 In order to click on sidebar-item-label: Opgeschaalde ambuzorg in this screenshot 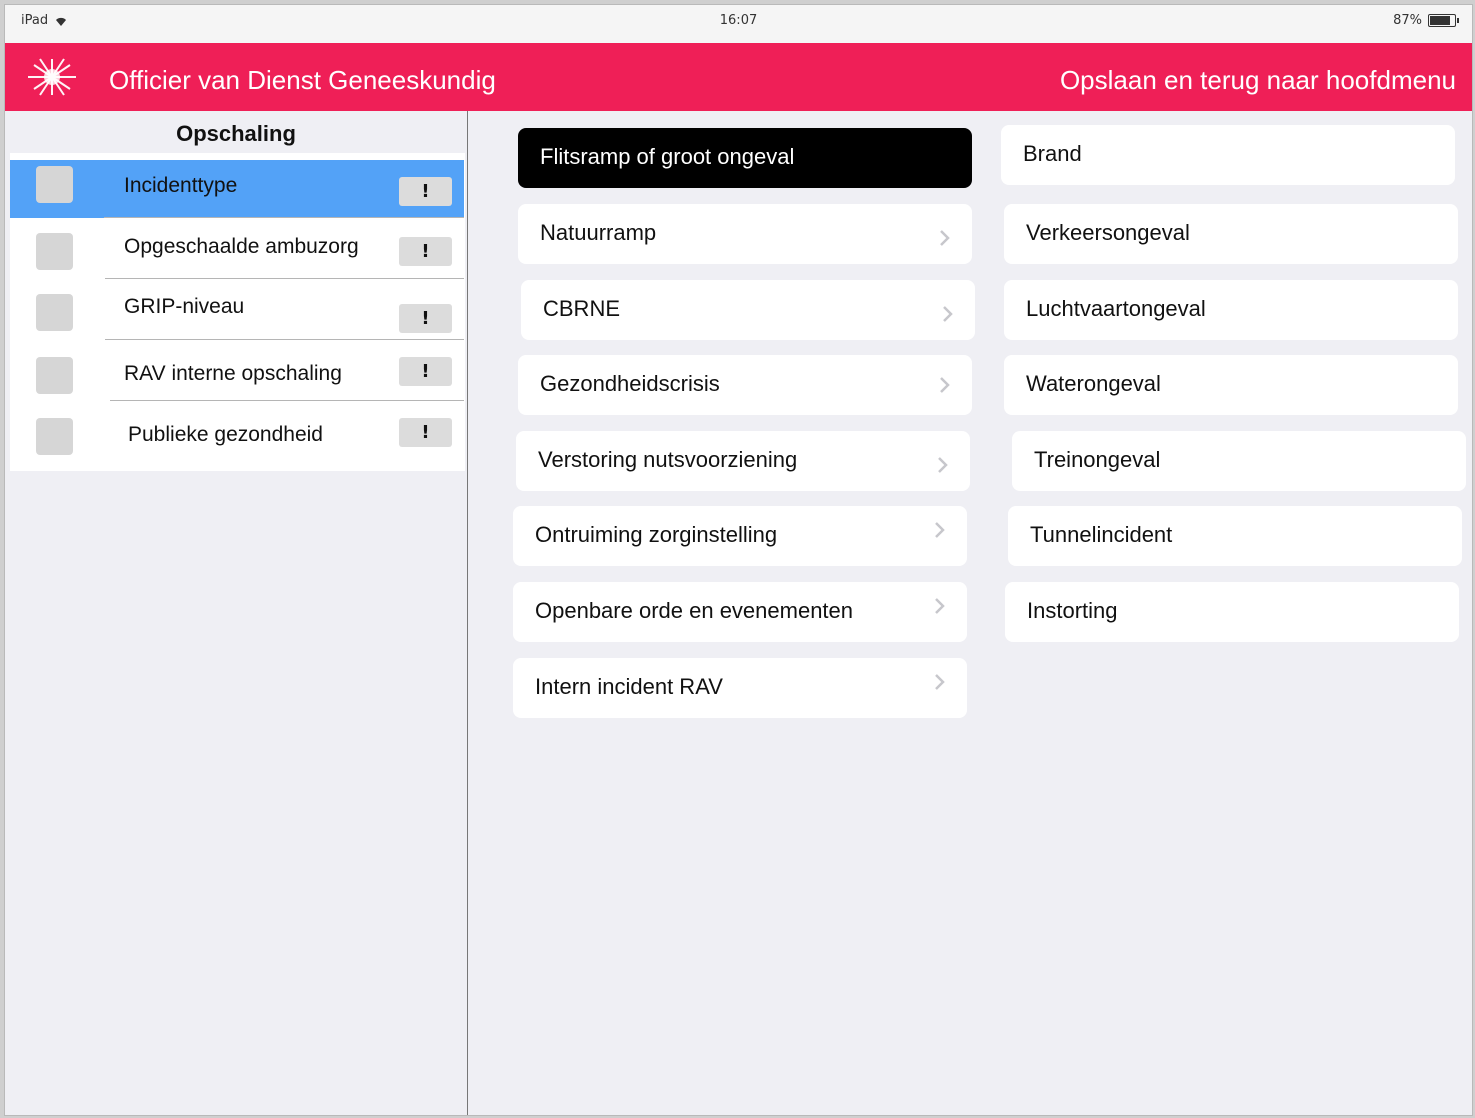, I will do `click(241, 246)`.